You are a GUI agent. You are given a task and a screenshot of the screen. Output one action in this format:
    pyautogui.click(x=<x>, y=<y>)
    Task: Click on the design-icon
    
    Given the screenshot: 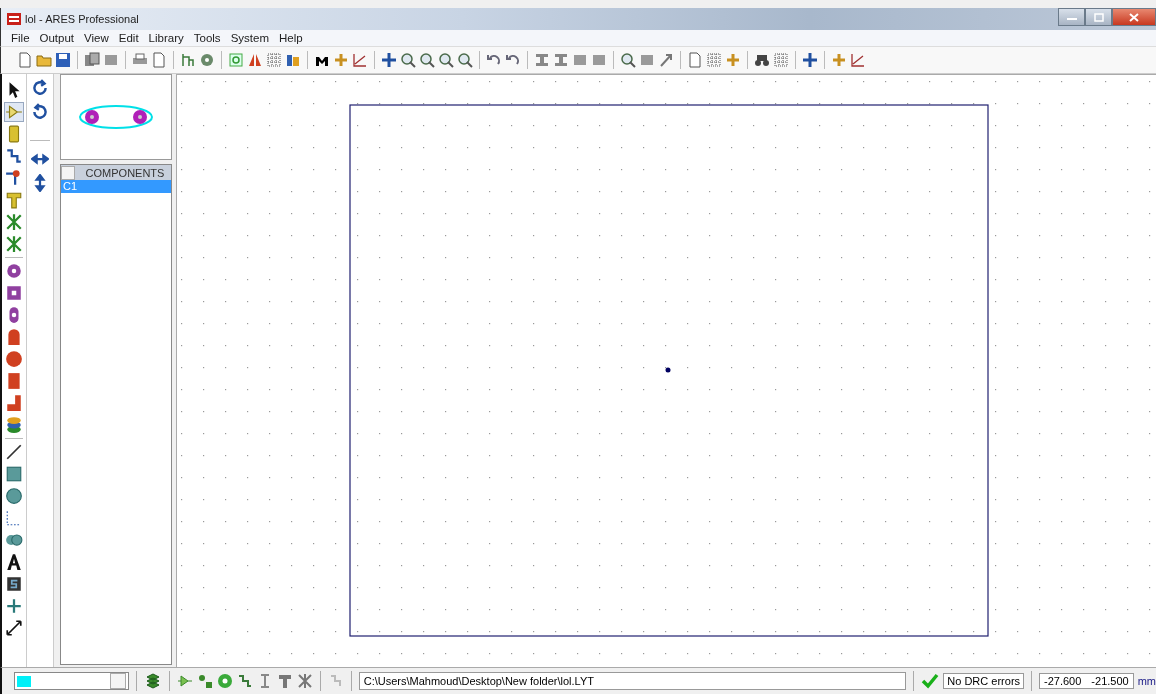 What is the action you would take?
    pyautogui.click(x=695, y=60)
    